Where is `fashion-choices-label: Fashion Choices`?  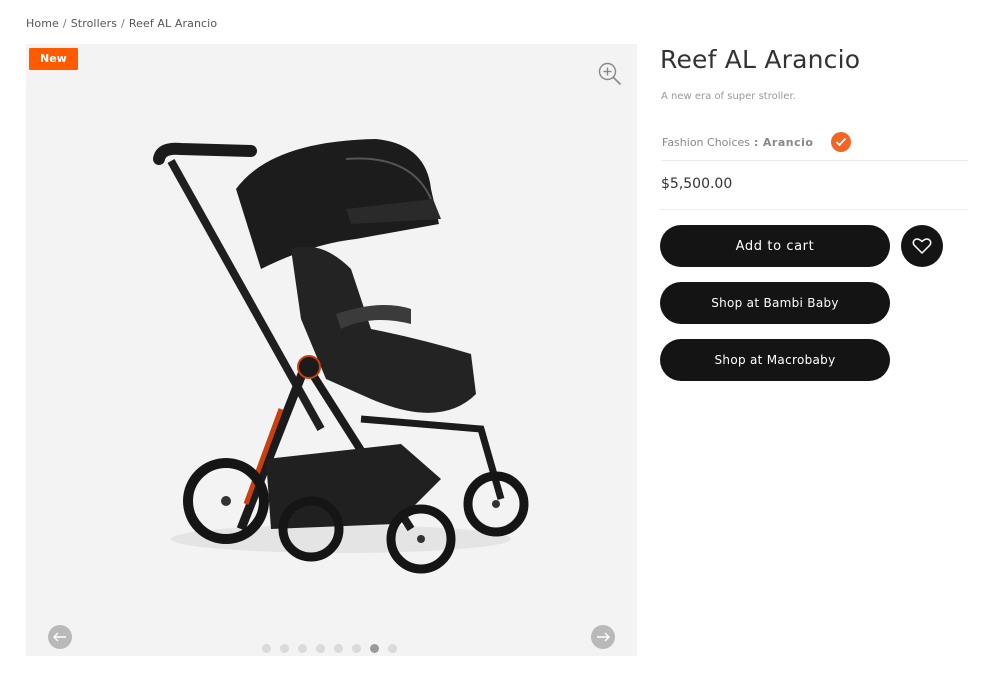
fashion-choices-label: Fashion Choices is located at coordinates (706, 142).